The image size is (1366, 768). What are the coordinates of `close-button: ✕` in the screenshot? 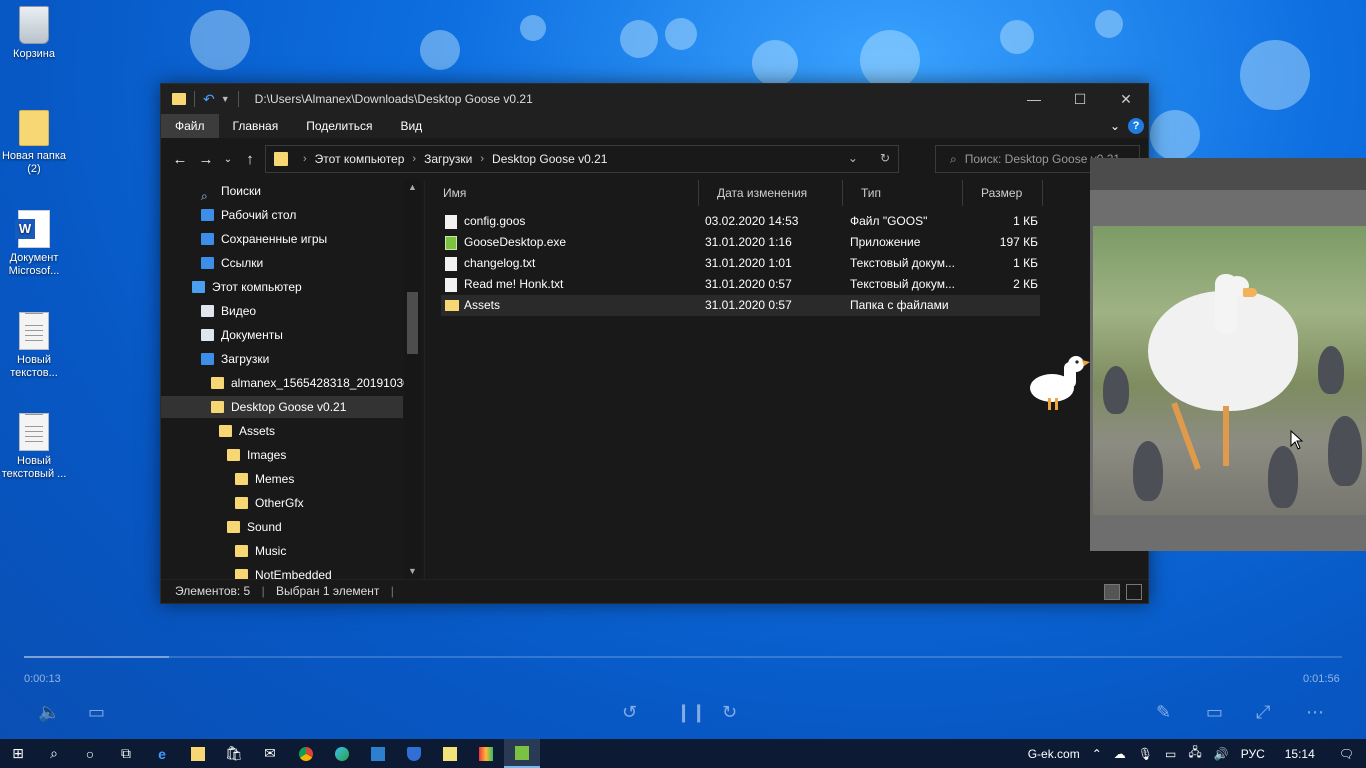 It's located at (1126, 99).